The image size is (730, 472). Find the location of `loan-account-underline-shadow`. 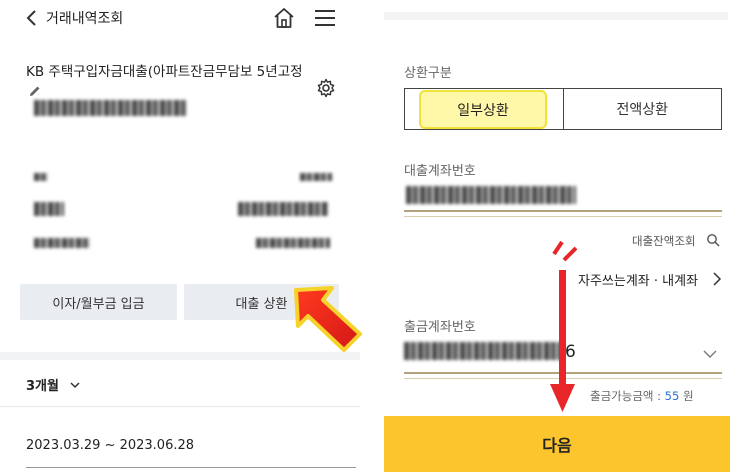

loan-account-underline-shadow is located at coordinates (563, 216).